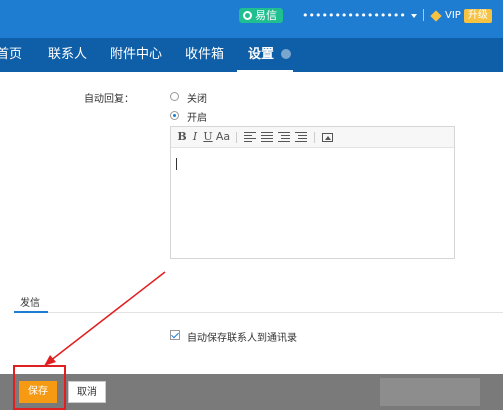 The height and width of the screenshot is (418, 503). I want to click on arrow-head, so click(50, 360).